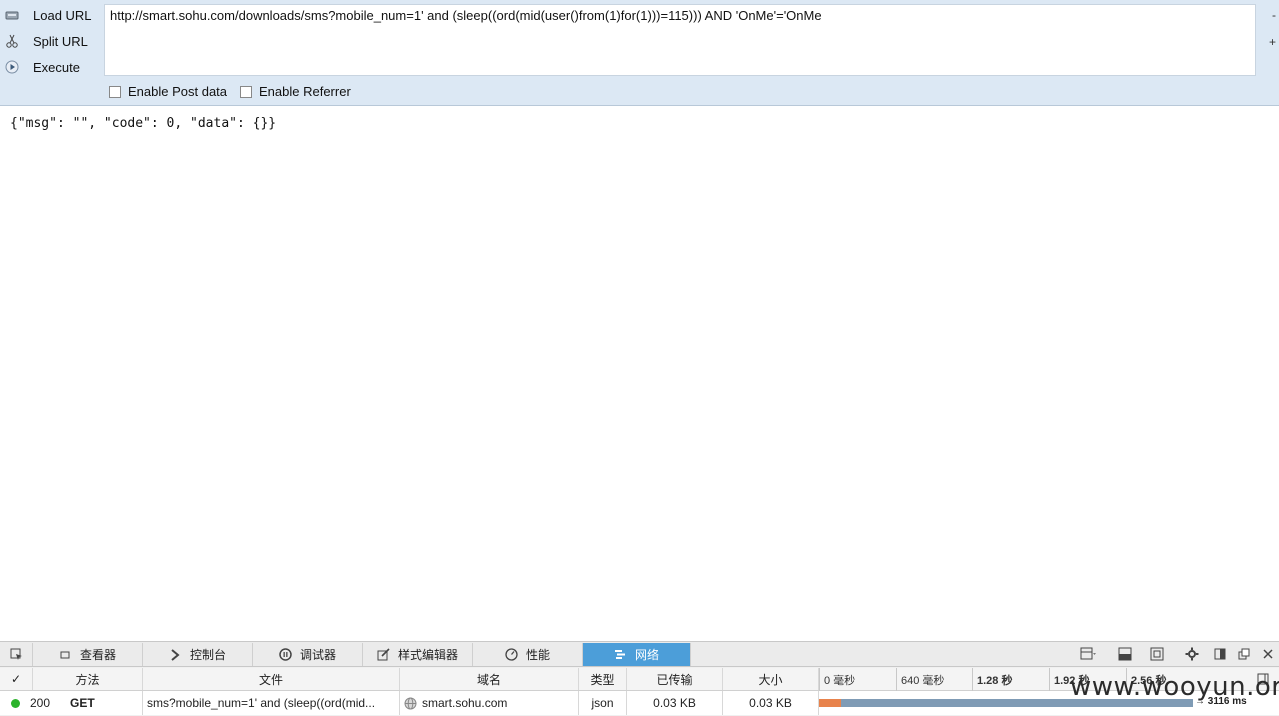 The image size is (1279, 716). I want to click on response-json: {"msg": "", "code": 0, "data": {}}, so click(143, 123).